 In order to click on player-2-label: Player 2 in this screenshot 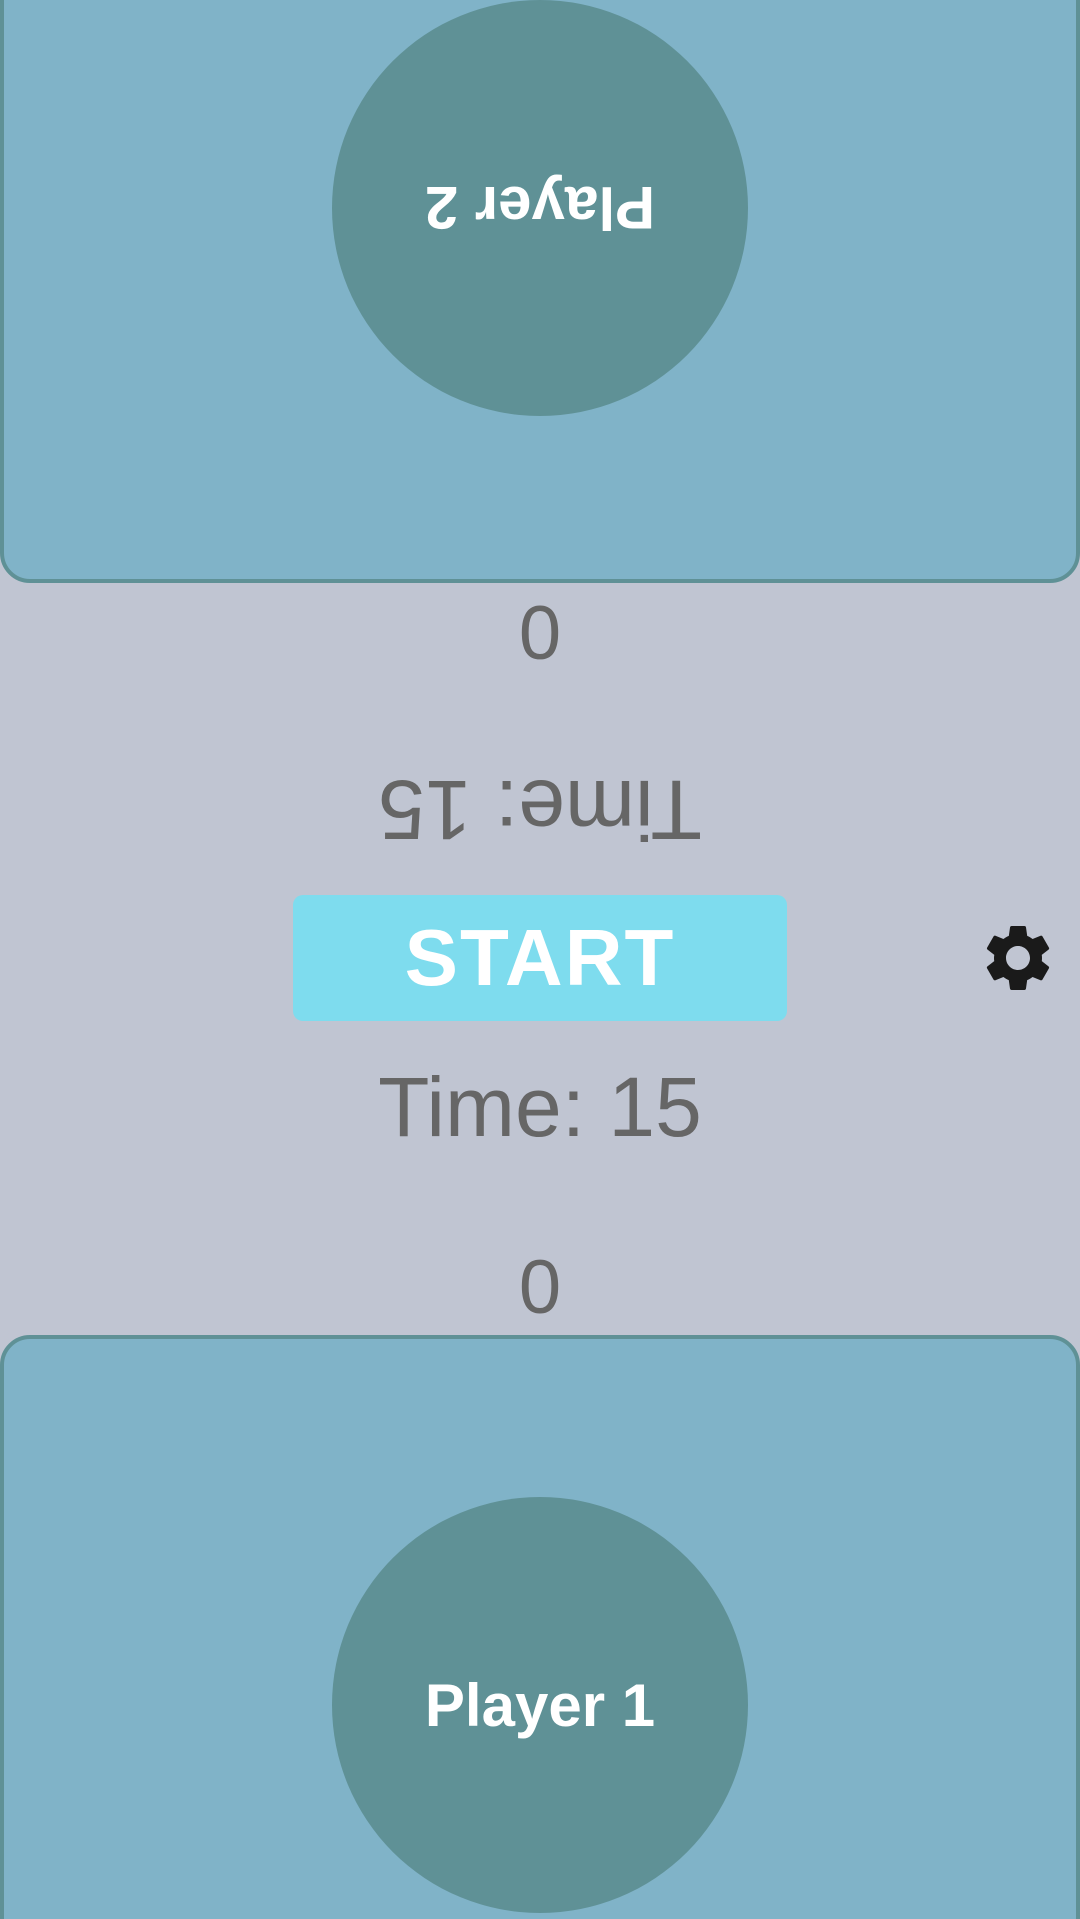, I will do `click(540, 208)`.